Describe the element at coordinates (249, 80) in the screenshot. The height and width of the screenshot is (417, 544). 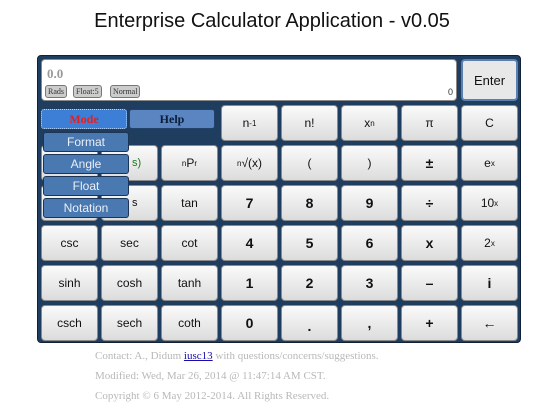
I see `calculator-display: 0.0 Rads Float:5 Normal 0` at that location.